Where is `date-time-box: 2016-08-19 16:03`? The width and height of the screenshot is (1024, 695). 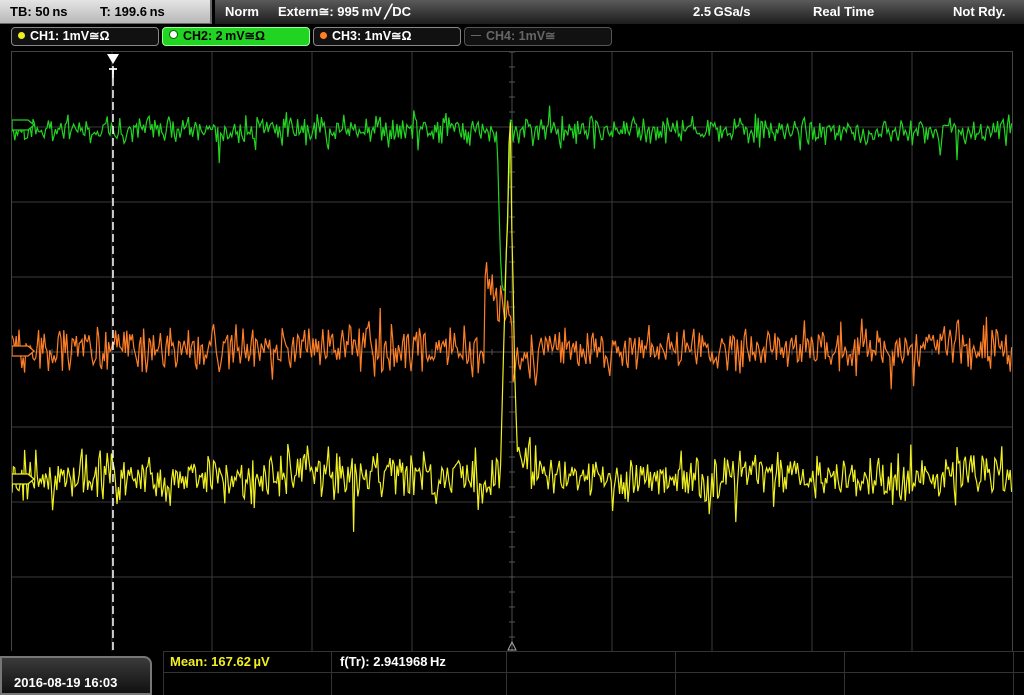
date-time-box: 2016-08-19 16:03 is located at coordinates (76, 675).